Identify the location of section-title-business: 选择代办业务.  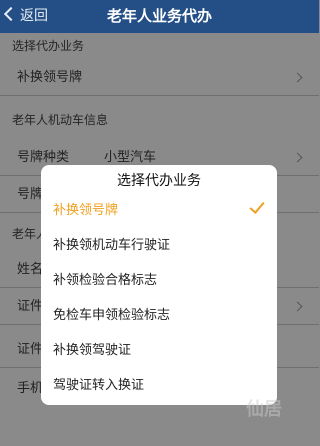
(48, 46).